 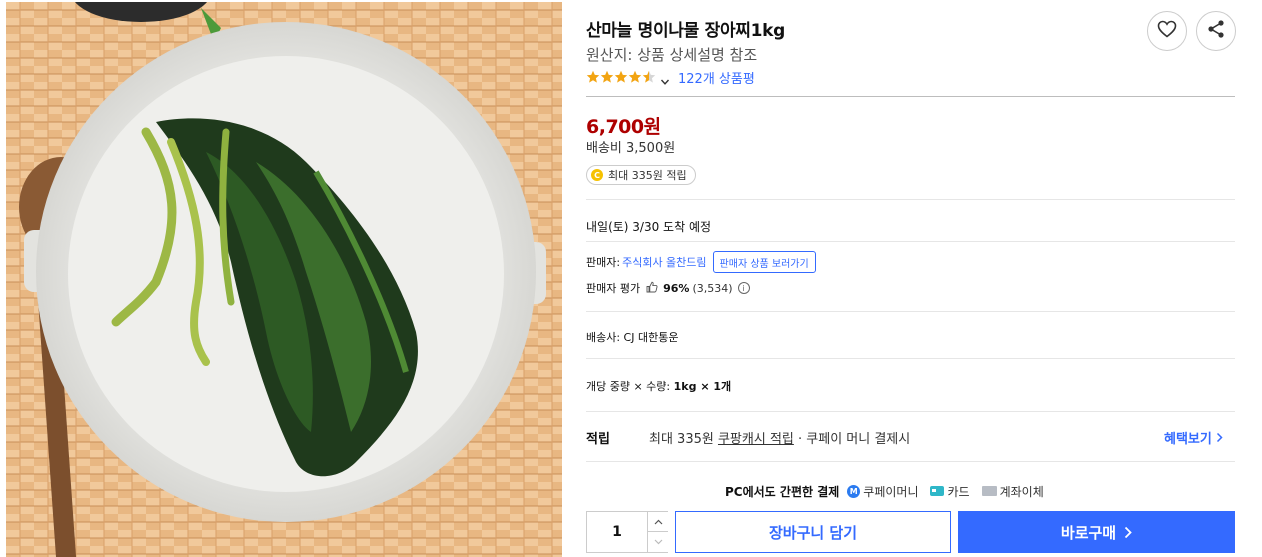 I want to click on quantity-stepper: 1, so click(x=627, y=532).